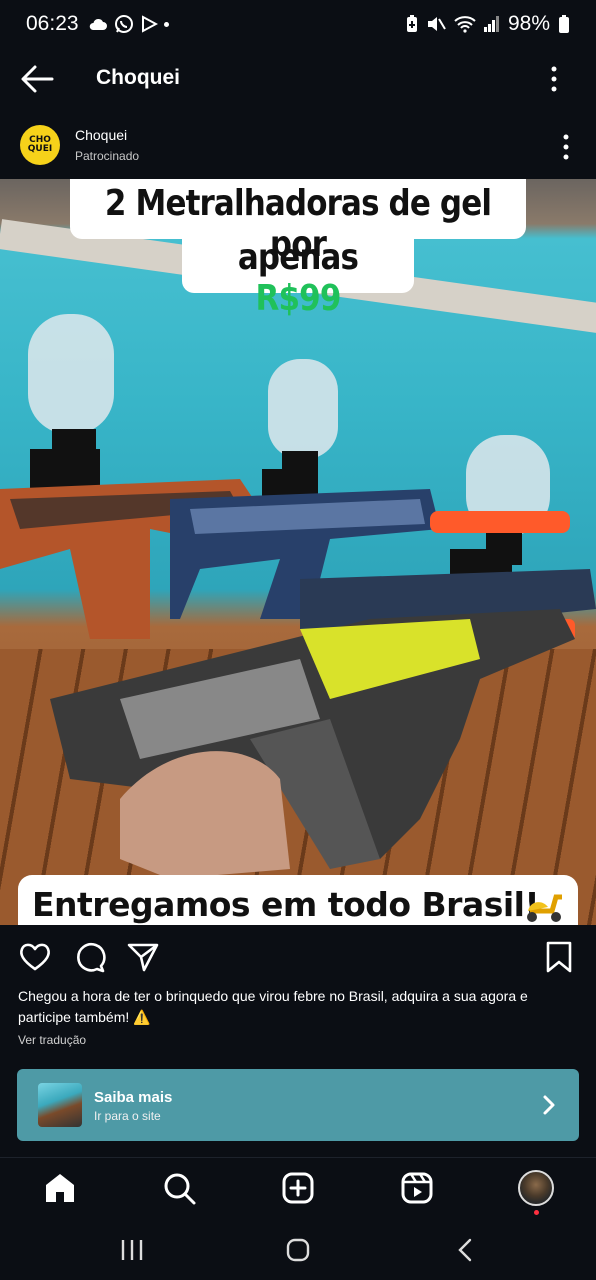  Describe the element at coordinates (536, 1188) in the screenshot. I see `profile-avatar` at that location.